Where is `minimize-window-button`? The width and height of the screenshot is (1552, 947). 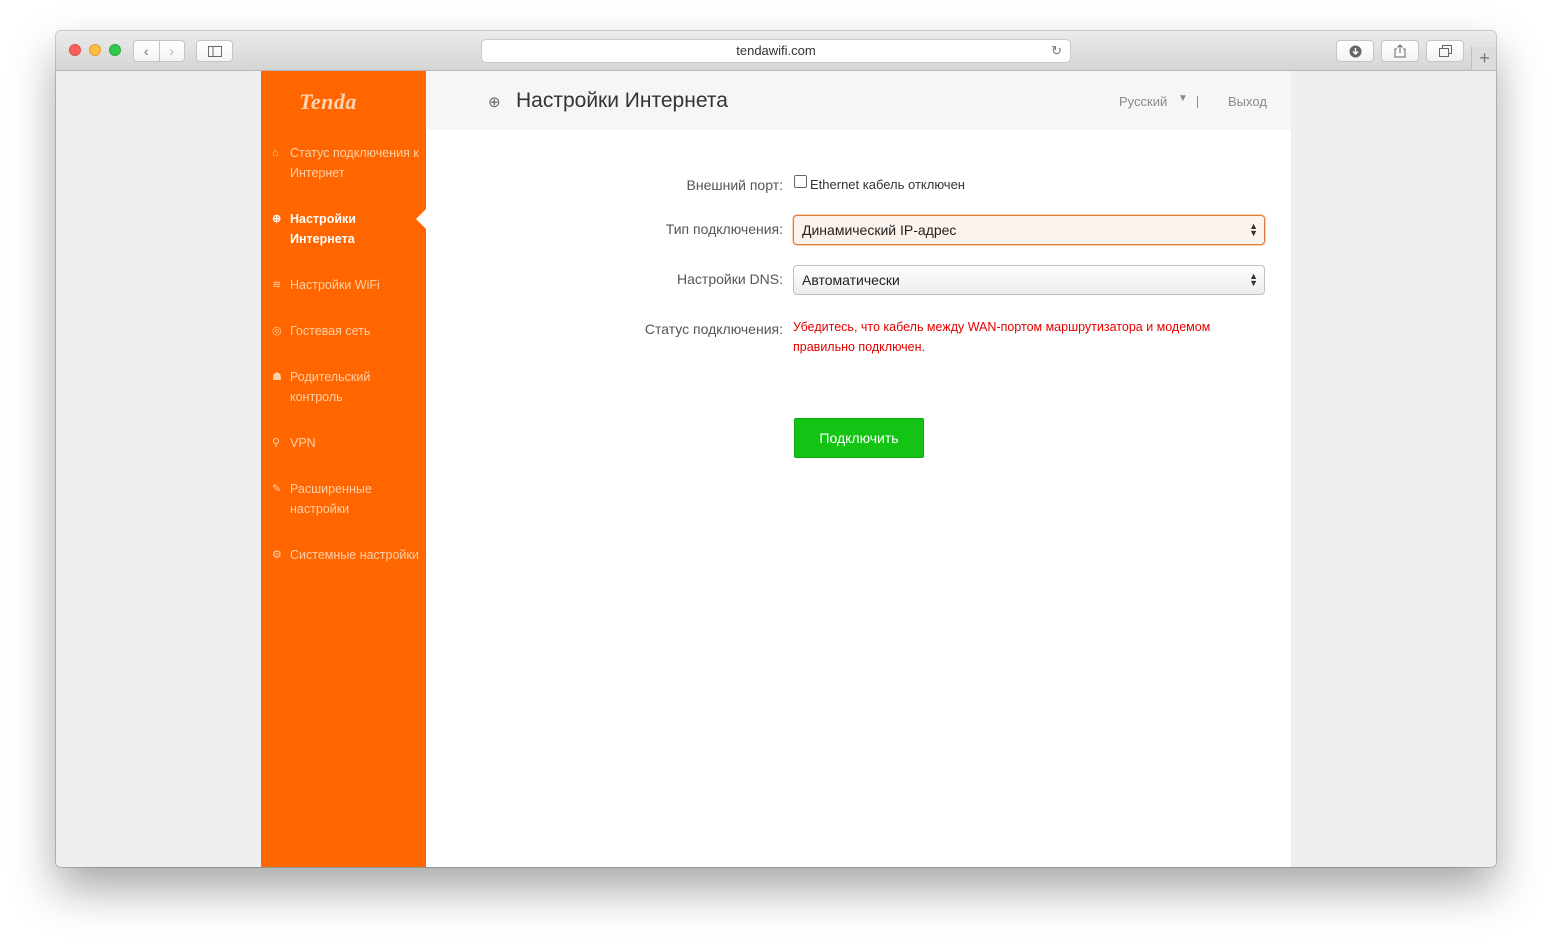
minimize-window-button is located at coordinates (95, 50).